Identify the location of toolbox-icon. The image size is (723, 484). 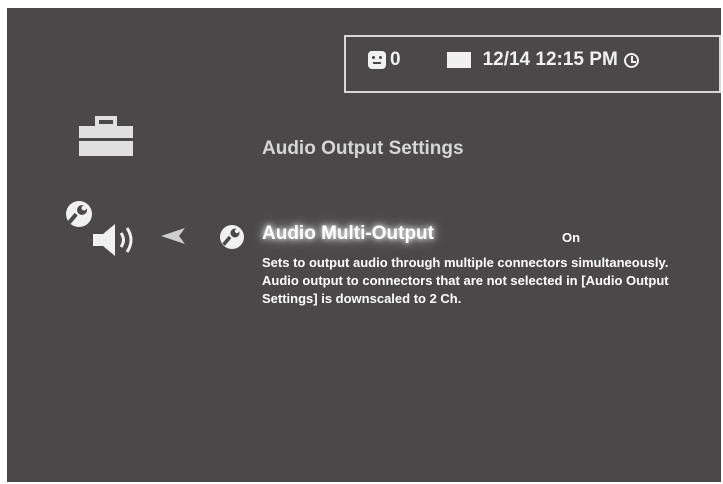
(106, 136).